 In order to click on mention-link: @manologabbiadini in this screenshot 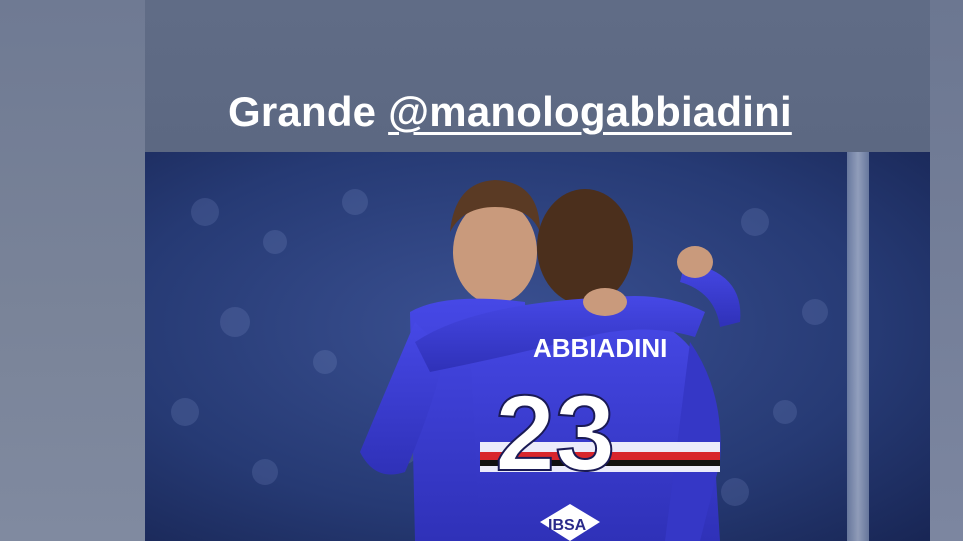, I will do `click(590, 111)`.